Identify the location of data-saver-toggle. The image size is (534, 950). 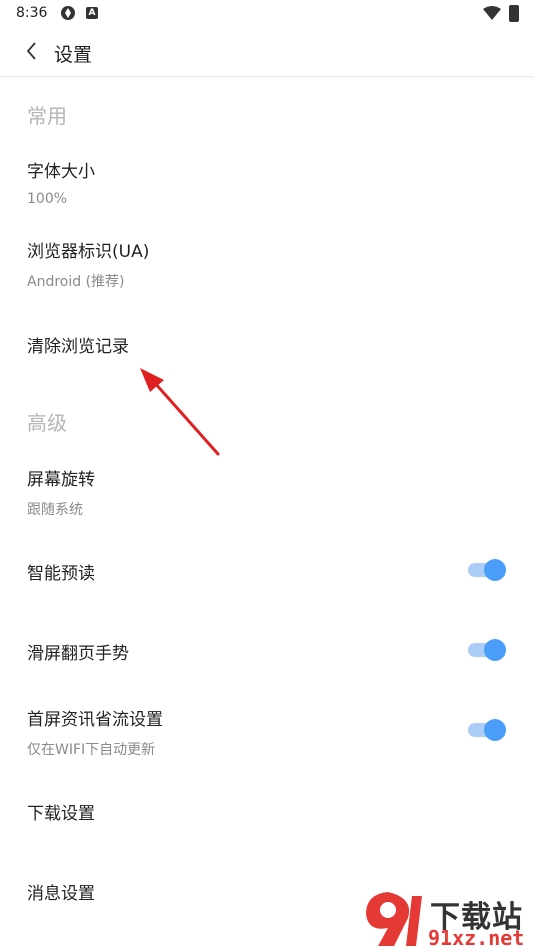
(487, 730).